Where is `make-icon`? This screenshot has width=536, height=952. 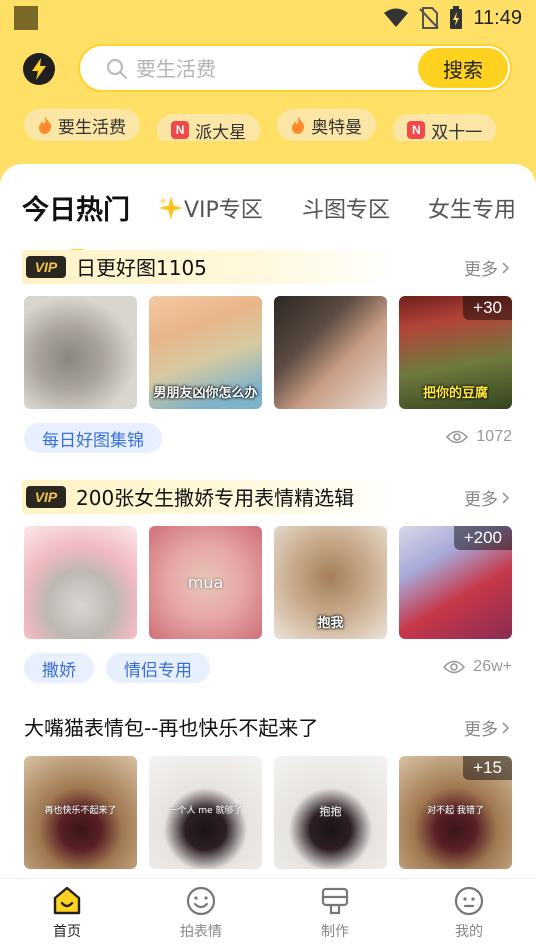
make-icon is located at coordinates (335, 901).